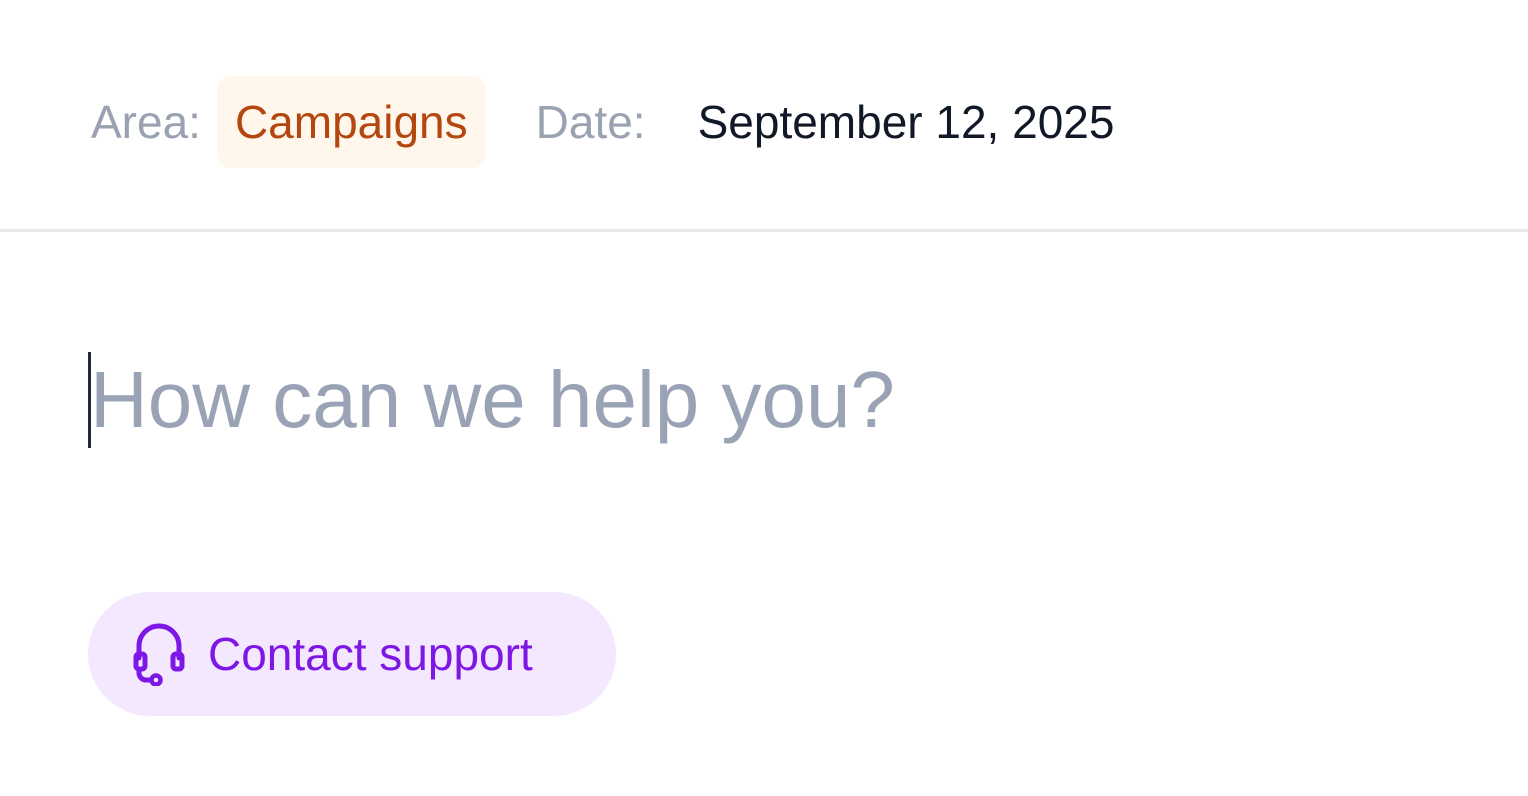 The width and height of the screenshot is (1528, 796). What do you see at coordinates (146, 122) in the screenshot?
I see `area-label: Area:` at bounding box center [146, 122].